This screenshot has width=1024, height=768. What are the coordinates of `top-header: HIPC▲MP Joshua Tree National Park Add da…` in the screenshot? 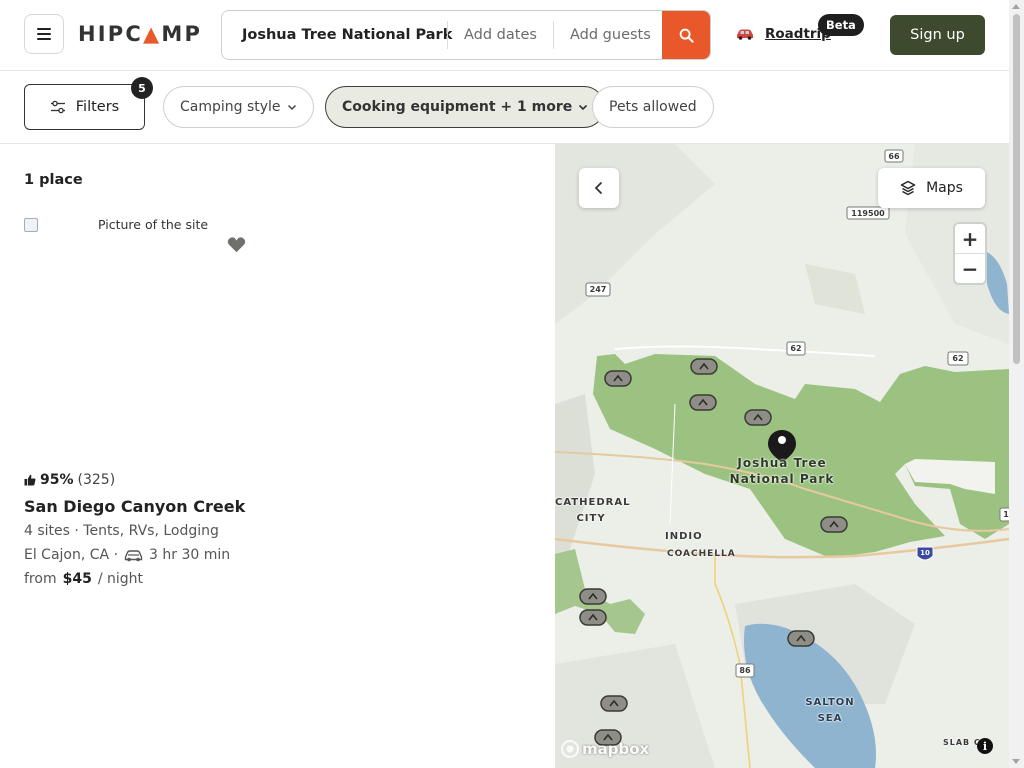 It's located at (504, 35).